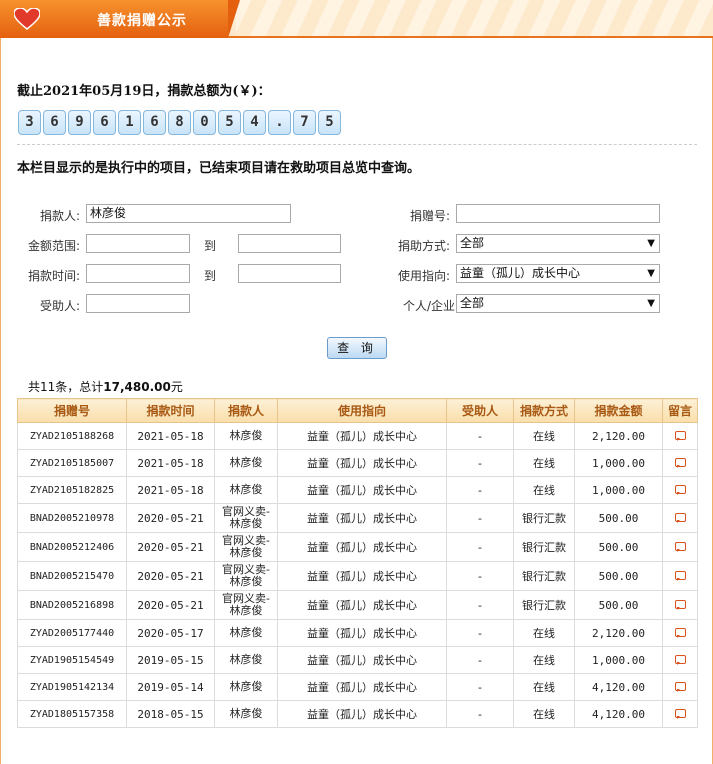 This screenshot has width=713, height=764. Describe the element at coordinates (204, 122) in the screenshot. I see `total-digit: 0` at that location.